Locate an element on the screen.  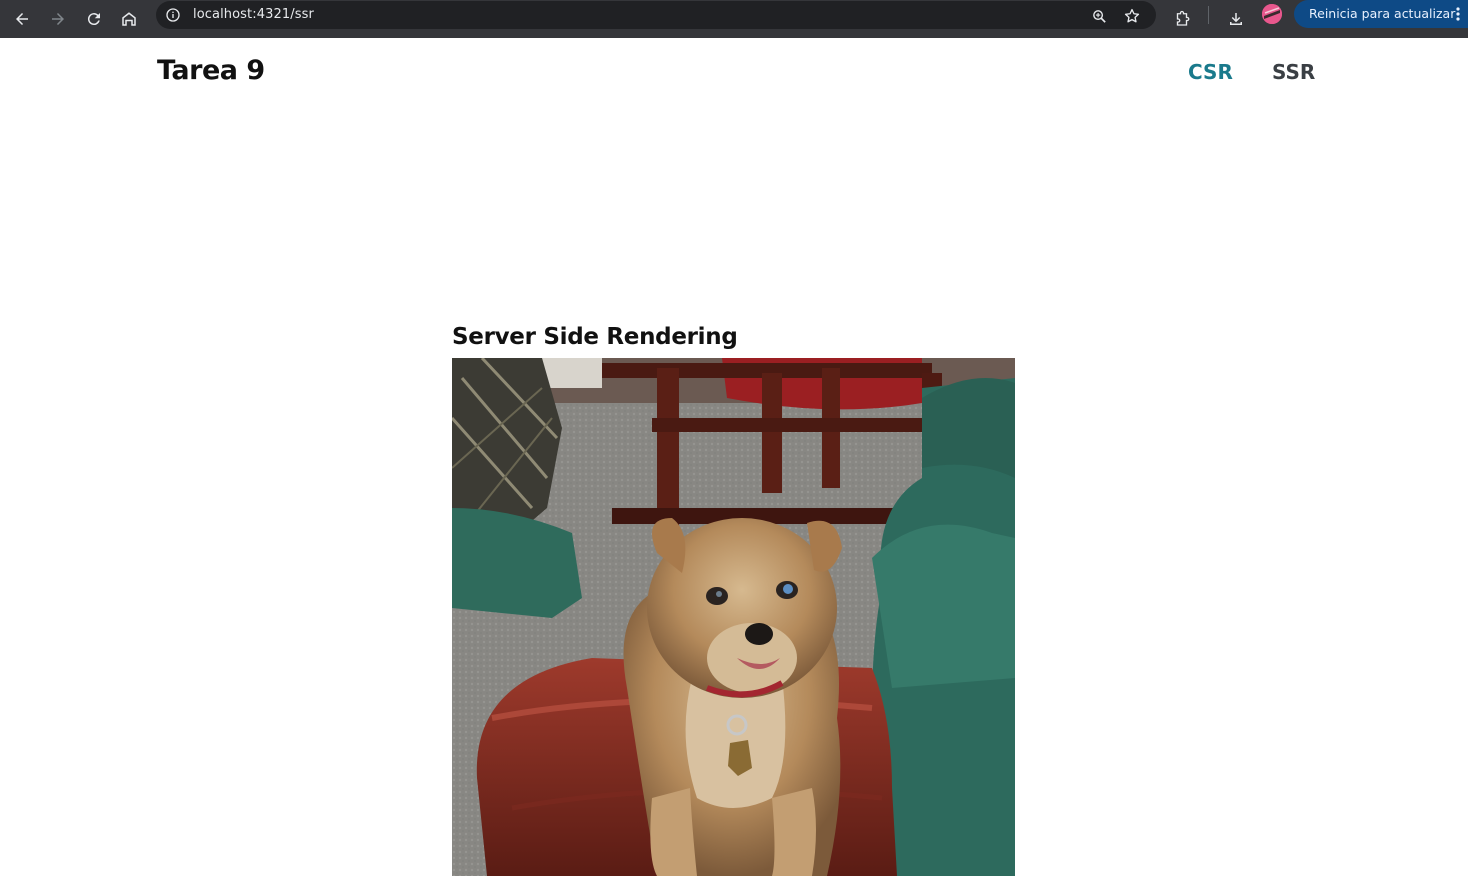
reload-icon is located at coordinates (93, 19).